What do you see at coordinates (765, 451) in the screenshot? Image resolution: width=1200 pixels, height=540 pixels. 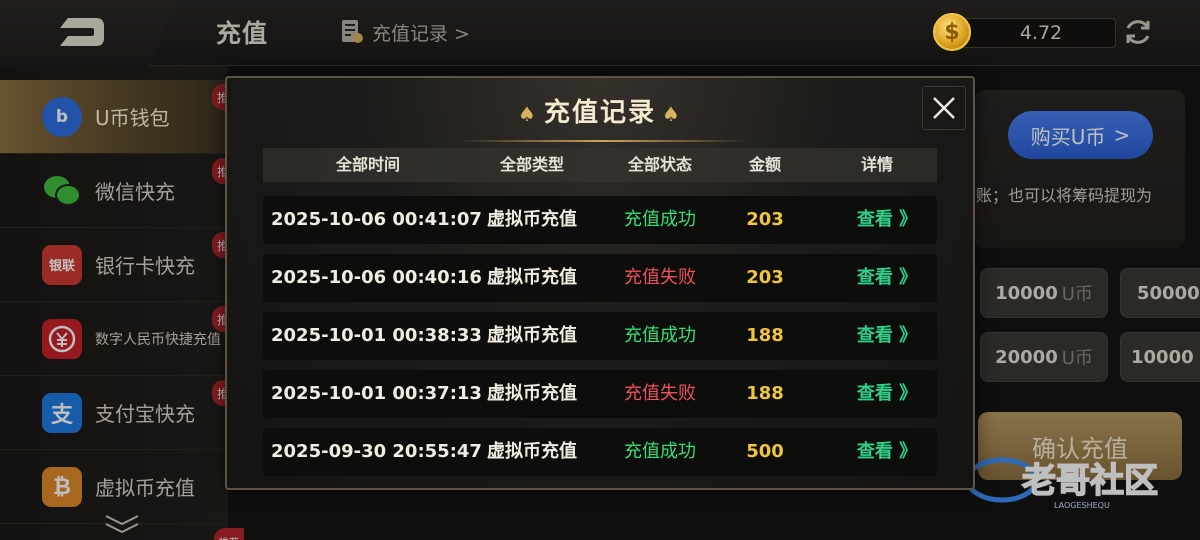 I see `record-amount: 500` at bounding box center [765, 451].